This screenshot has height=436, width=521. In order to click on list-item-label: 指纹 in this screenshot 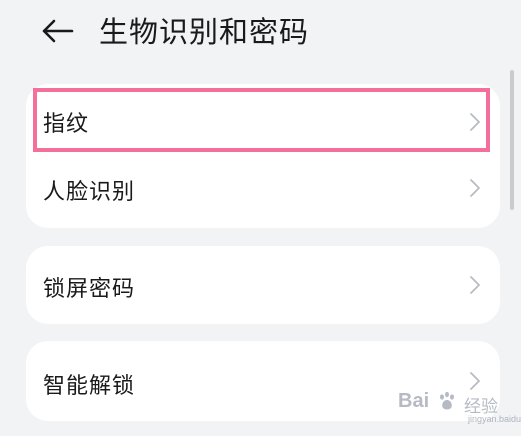, I will do `click(66, 124)`.